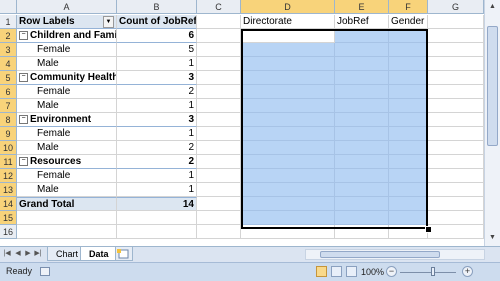 Image resolution: width=500 pixels, height=281 pixels. I want to click on row-header: 9, so click(8, 134).